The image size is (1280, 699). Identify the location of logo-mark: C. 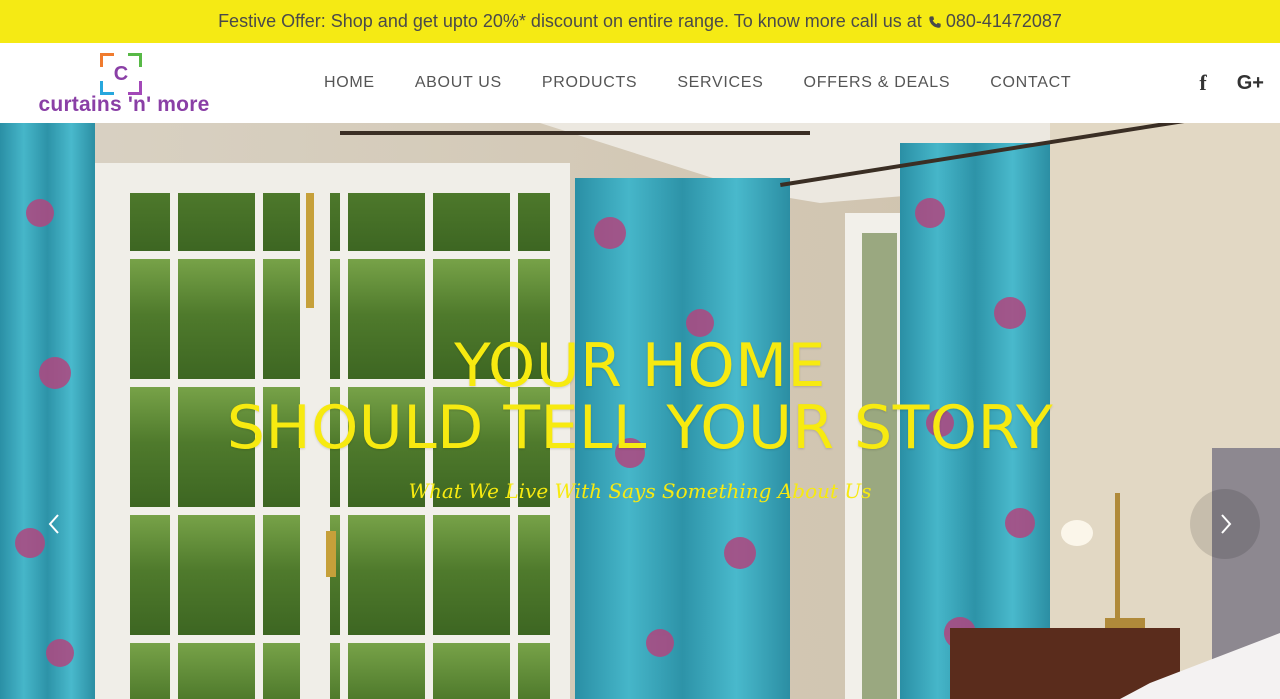
(121, 74).